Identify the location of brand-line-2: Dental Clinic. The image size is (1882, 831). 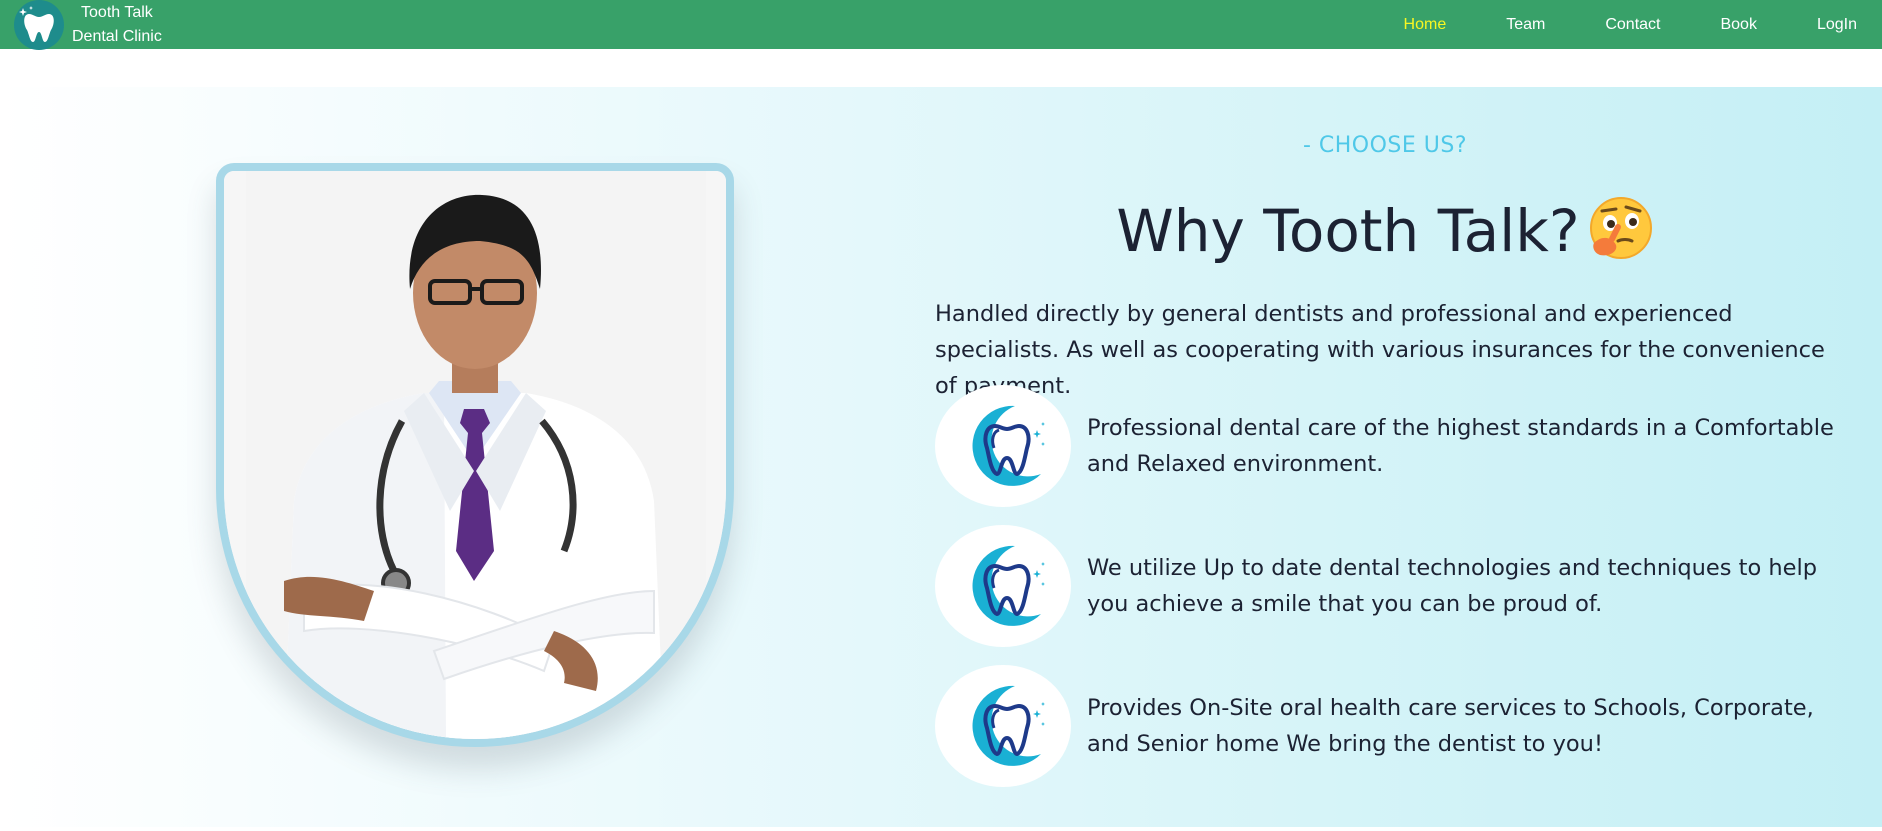
(117, 36).